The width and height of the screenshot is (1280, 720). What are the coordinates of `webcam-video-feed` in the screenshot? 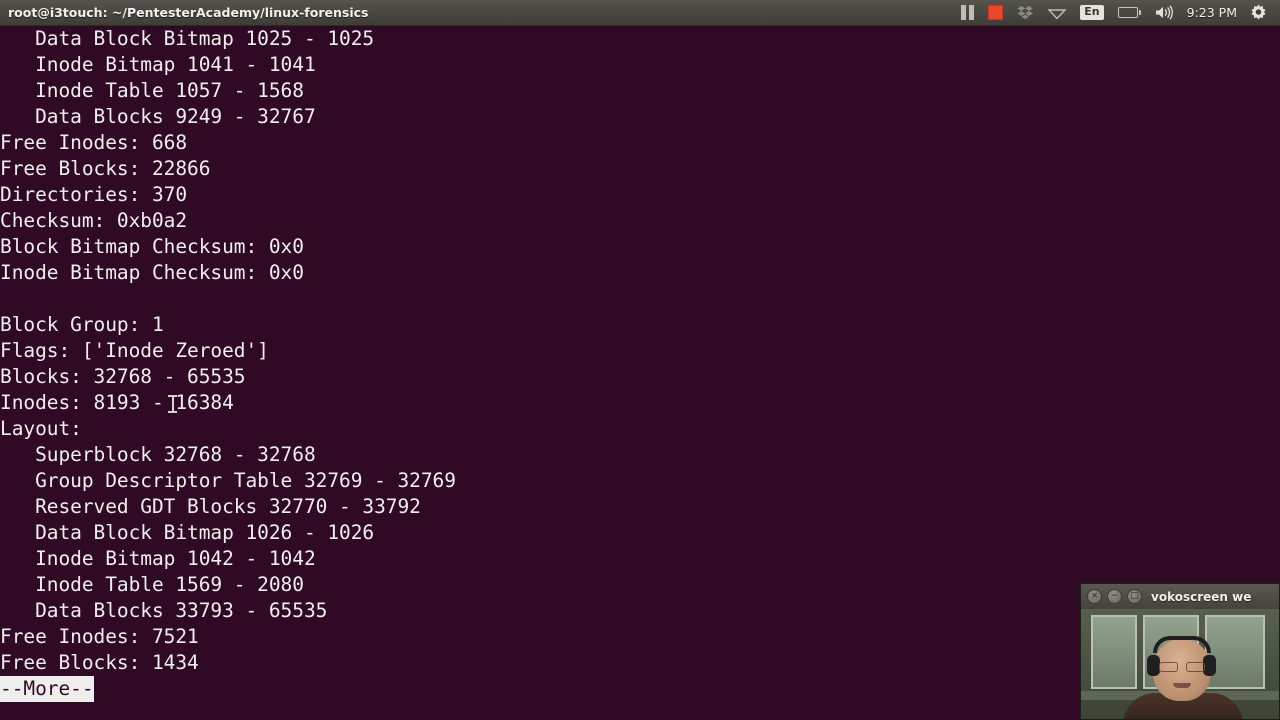 It's located at (1180, 664).